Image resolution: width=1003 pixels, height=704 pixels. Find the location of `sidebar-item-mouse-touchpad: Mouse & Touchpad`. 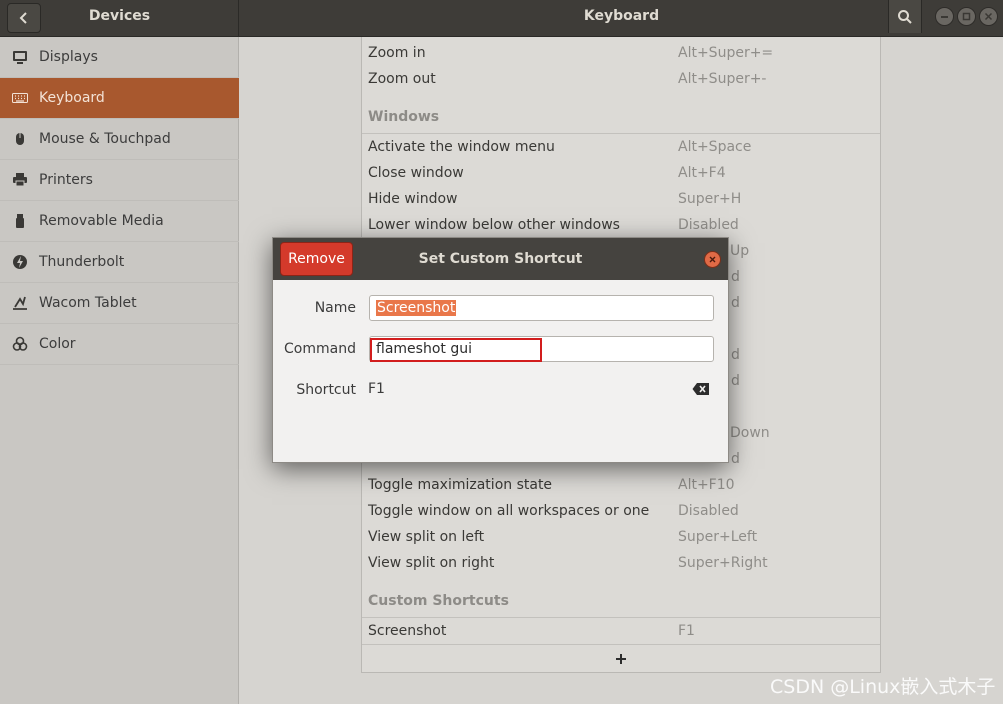

sidebar-item-mouse-touchpad: Mouse & Touchpad is located at coordinates (119, 139).